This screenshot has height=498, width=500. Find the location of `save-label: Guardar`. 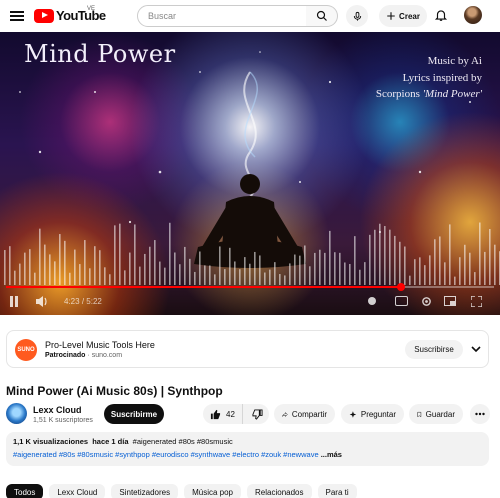

save-label: Guardar is located at coordinates (440, 414).